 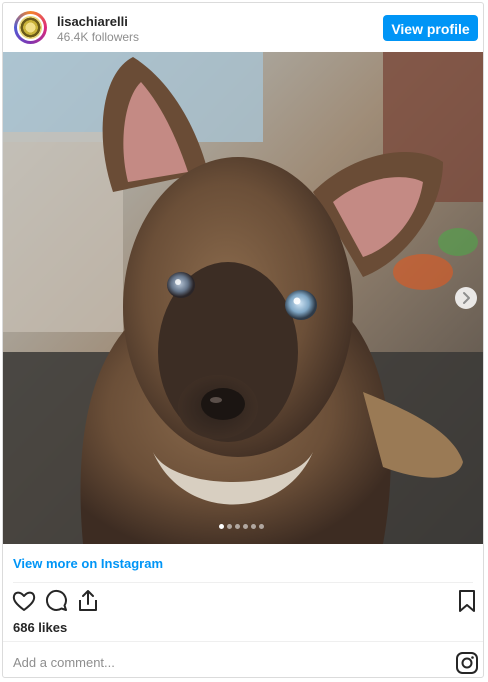 I want to click on avatar-image, so click(x=30, y=27).